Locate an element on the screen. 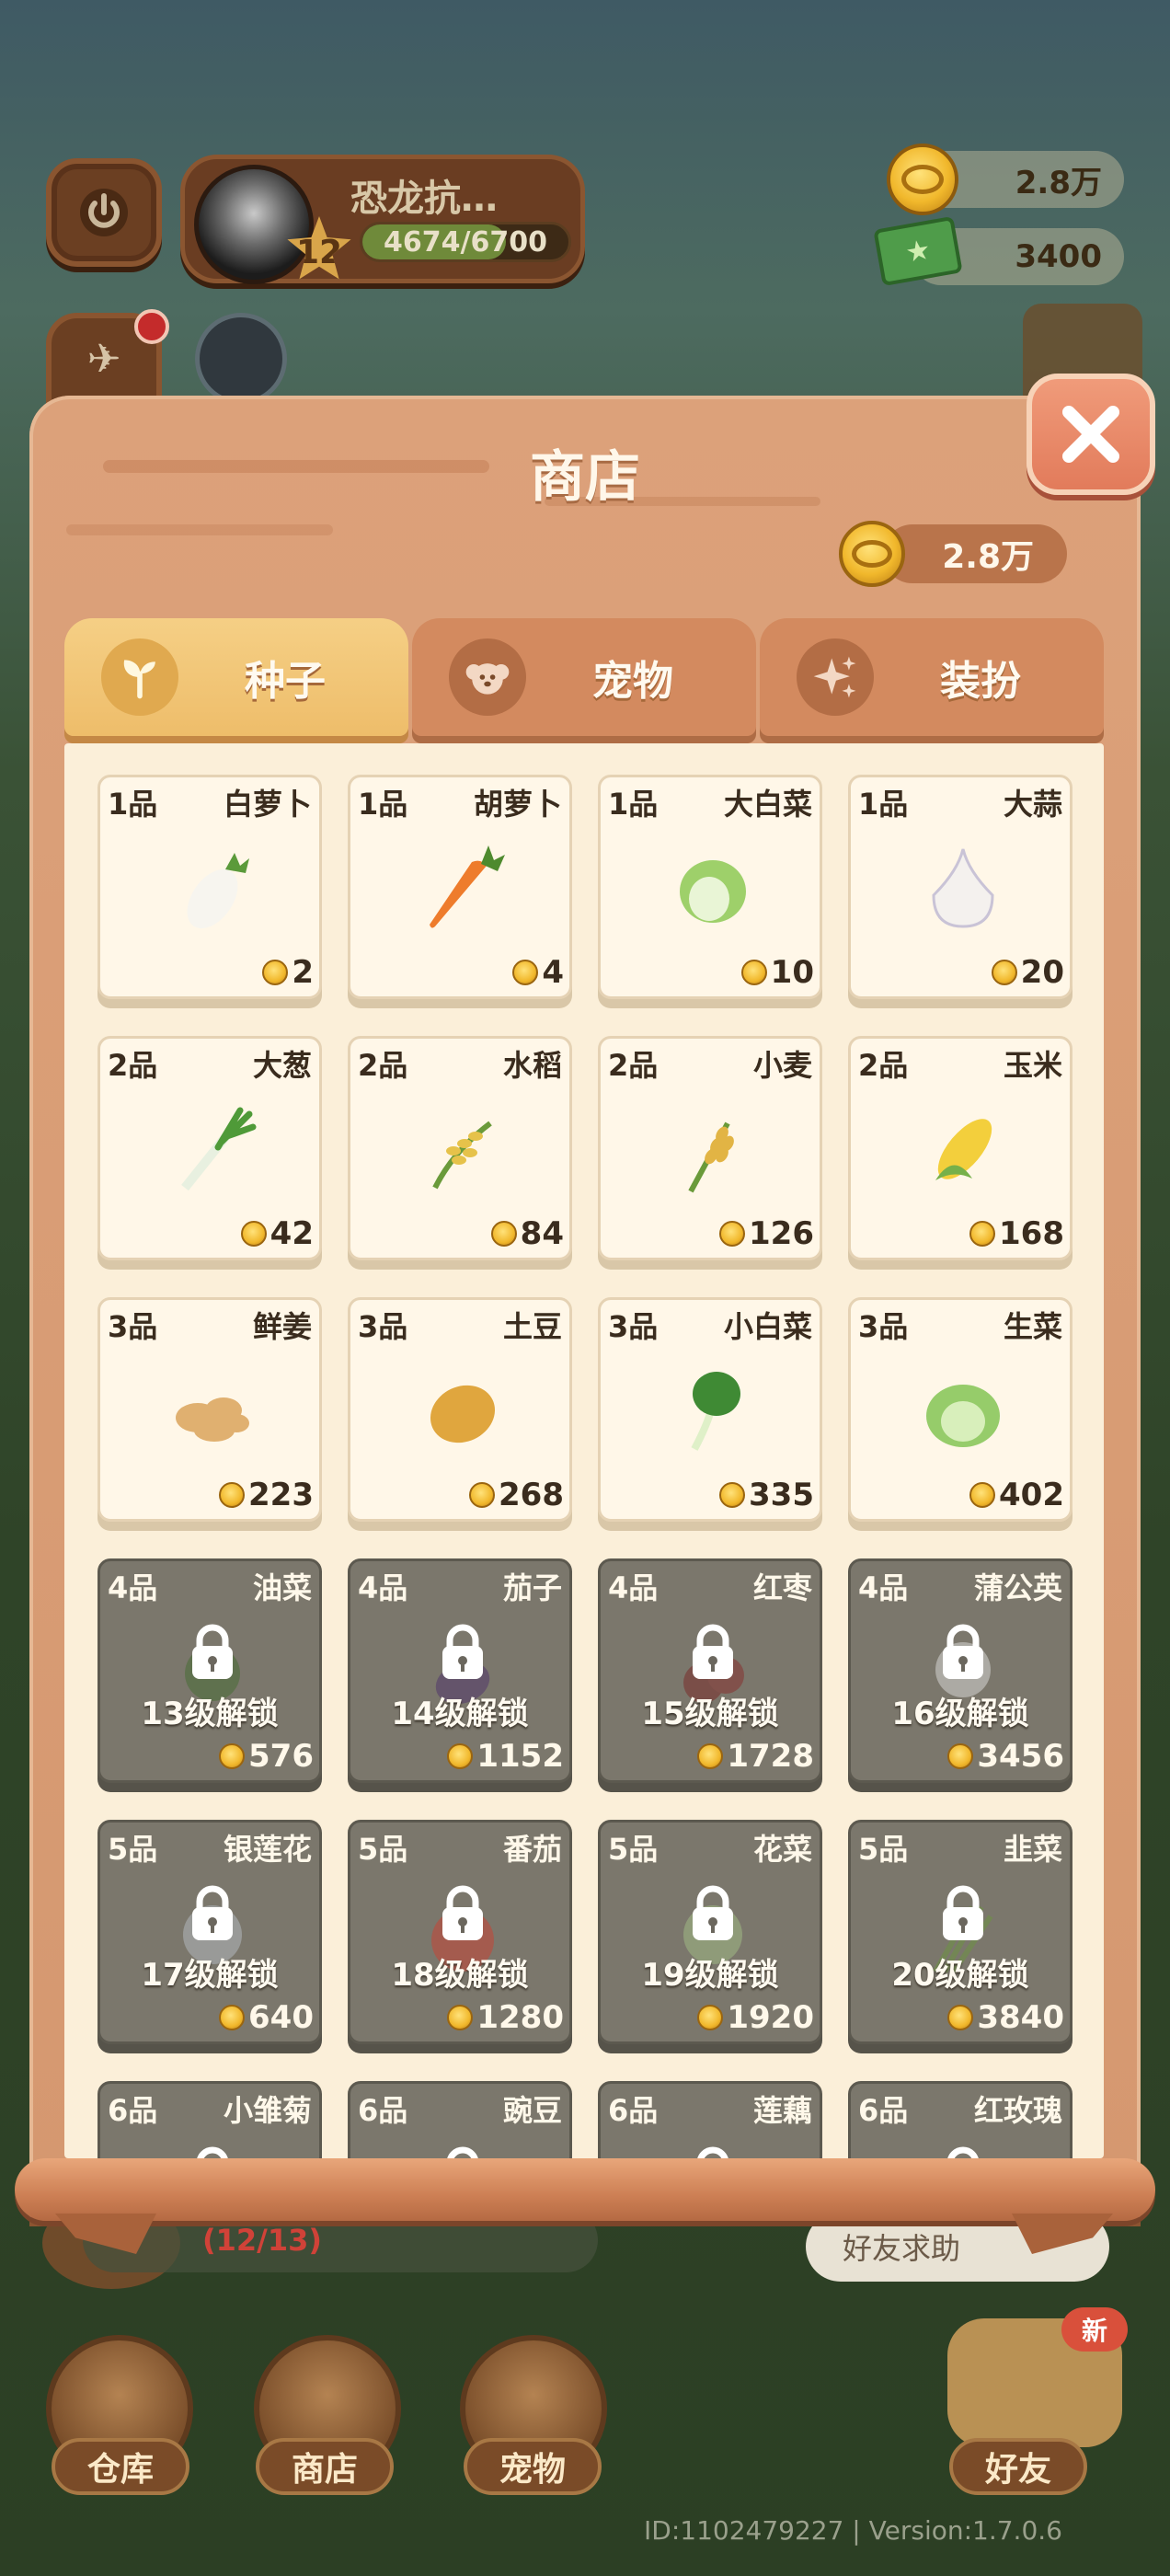 The height and width of the screenshot is (2576, 1170). close-button is located at coordinates (1091, 434).